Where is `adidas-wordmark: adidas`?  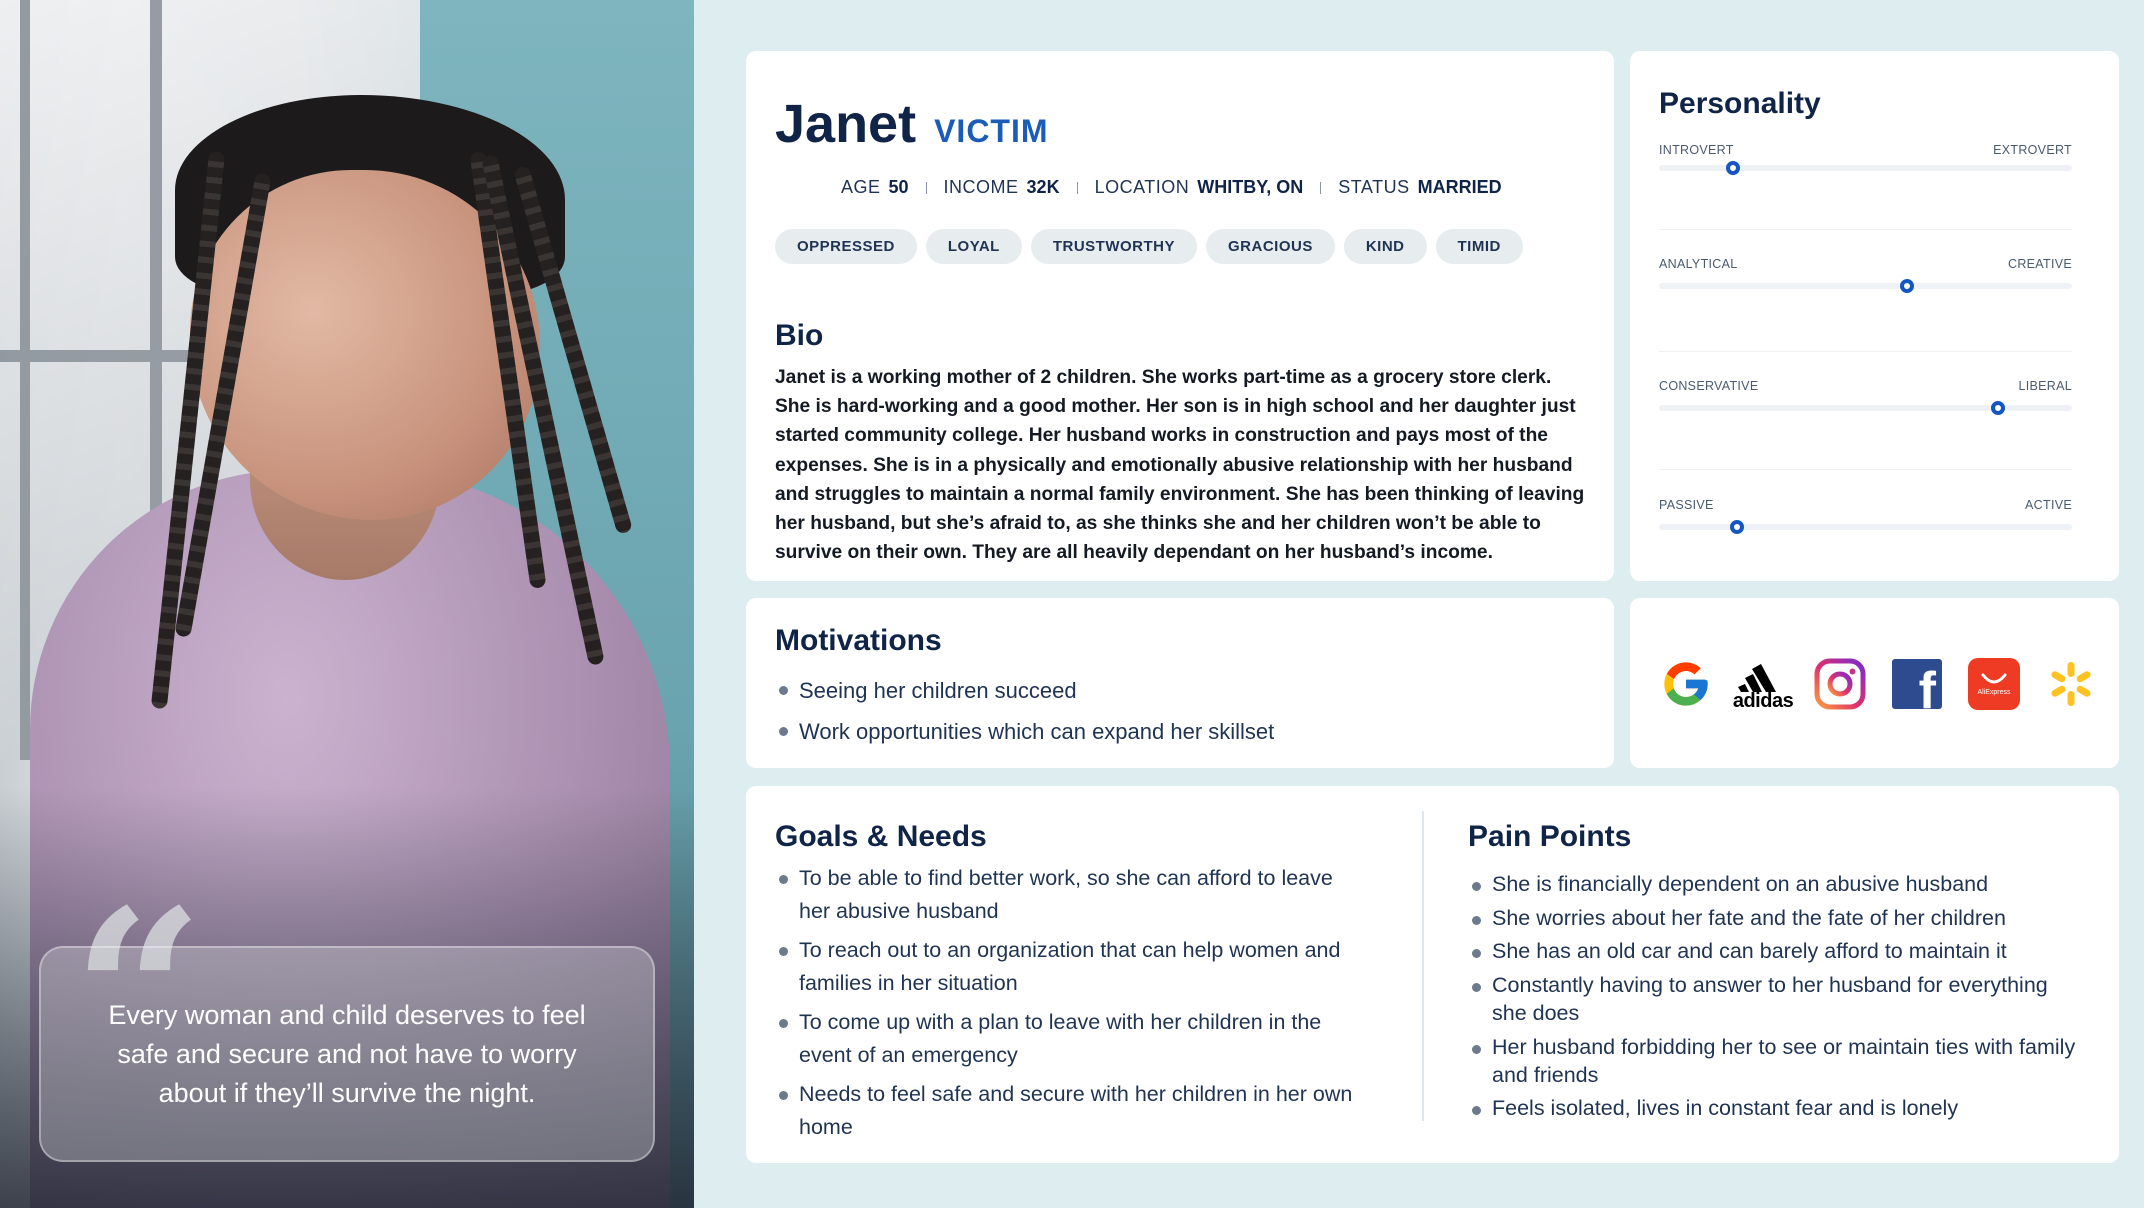 adidas-wordmark: adidas is located at coordinates (1763, 701).